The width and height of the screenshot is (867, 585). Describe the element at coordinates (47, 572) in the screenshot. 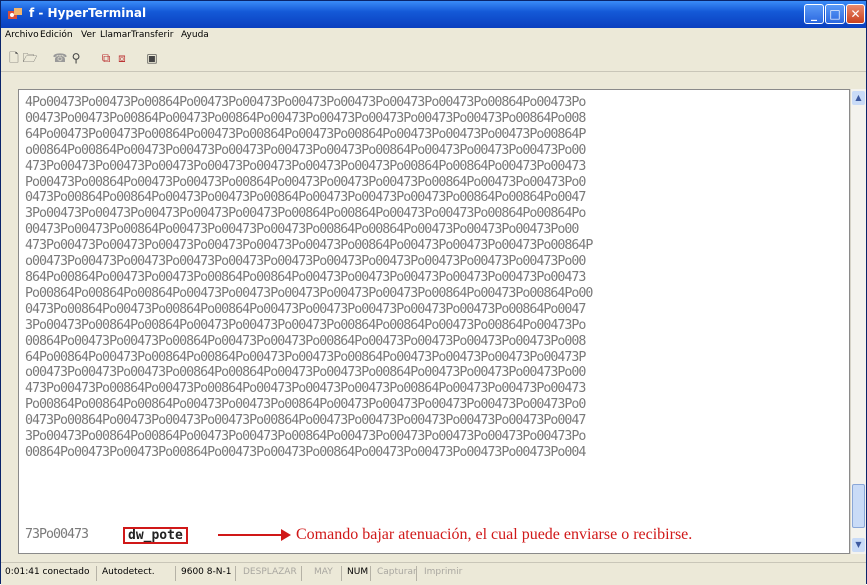

I see `status-connected: 0:01:41 conectado` at that location.